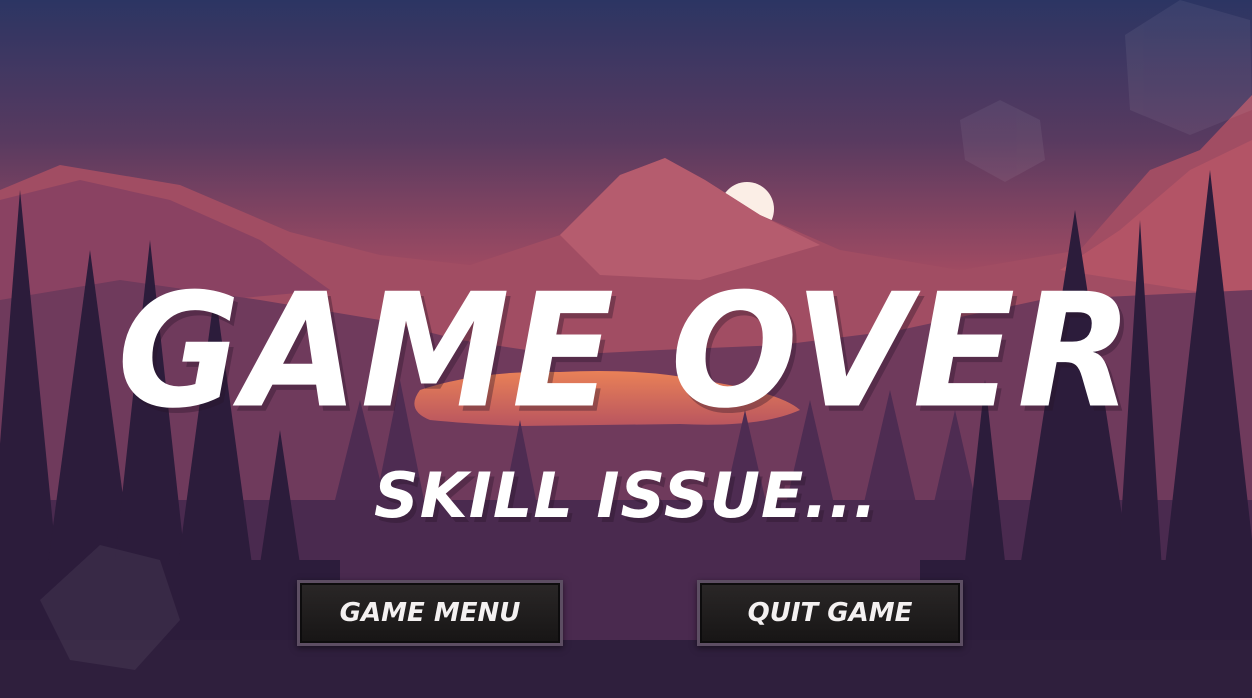 This screenshot has width=1252, height=698. What do you see at coordinates (430, 613) in the screenshot?
I see `game-menu-button: GAME MENU` at bounding box center [430, 613].